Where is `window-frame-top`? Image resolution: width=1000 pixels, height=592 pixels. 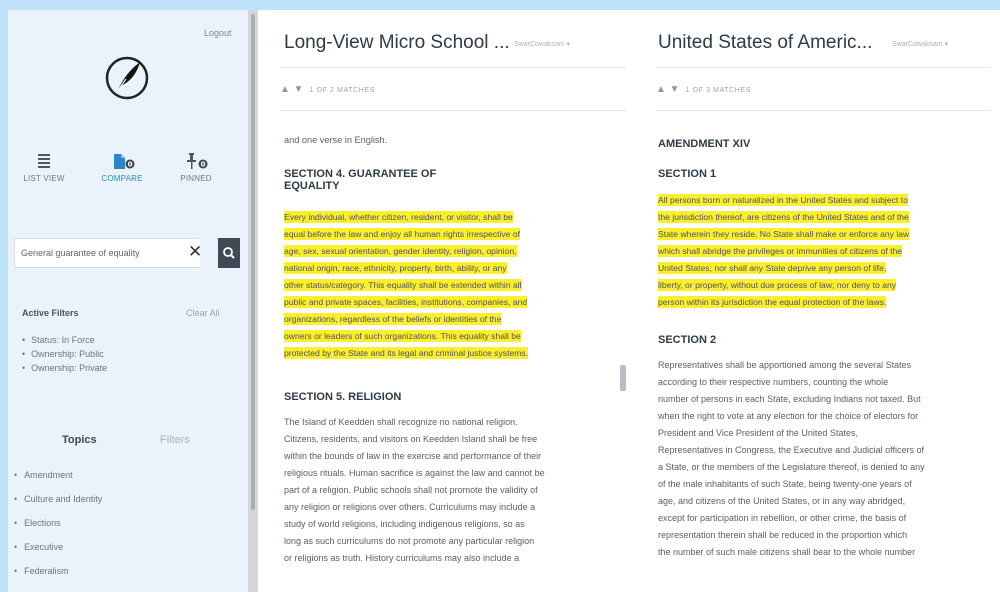
window-frame-top is located at coordinates (500, 5).